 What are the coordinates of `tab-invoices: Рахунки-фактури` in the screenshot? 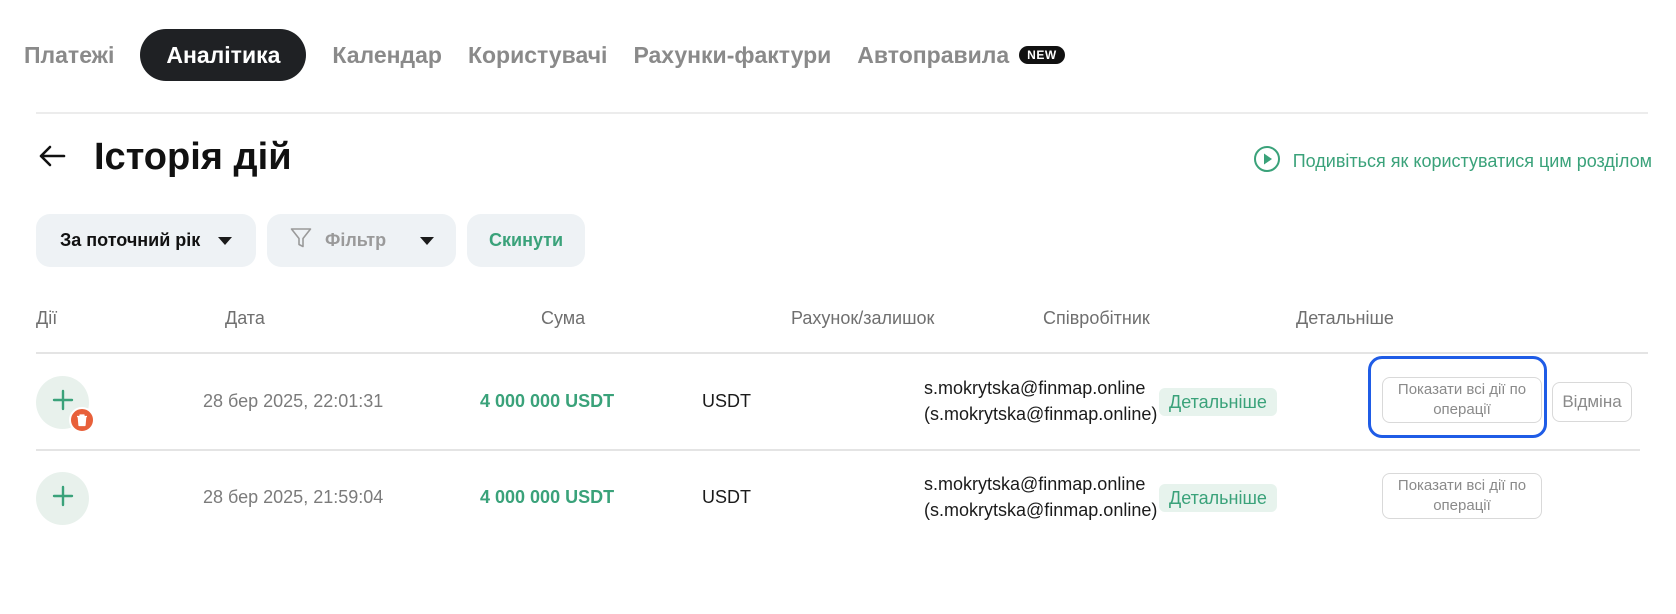 It's located at (732, 55).